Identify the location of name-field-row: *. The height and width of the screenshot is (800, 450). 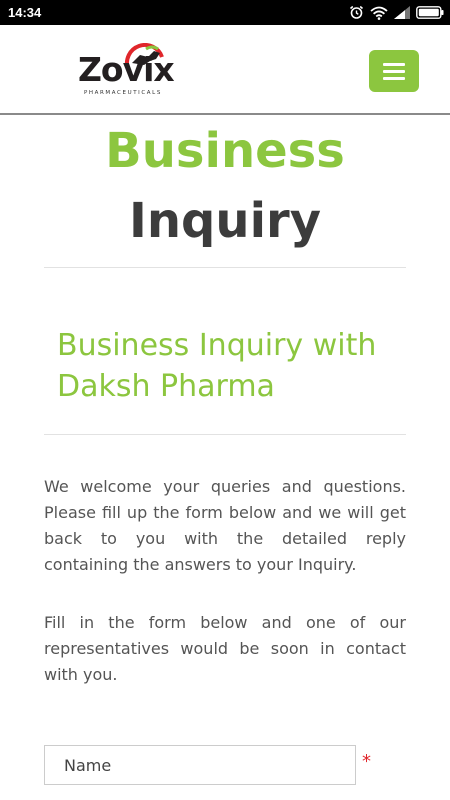
(214, 766).